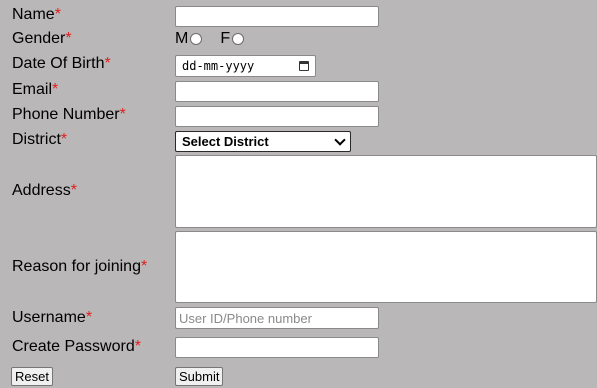  Describe the element at coordinates (263, 141) in the screenshot. I see `district-select: Select District` at that location.